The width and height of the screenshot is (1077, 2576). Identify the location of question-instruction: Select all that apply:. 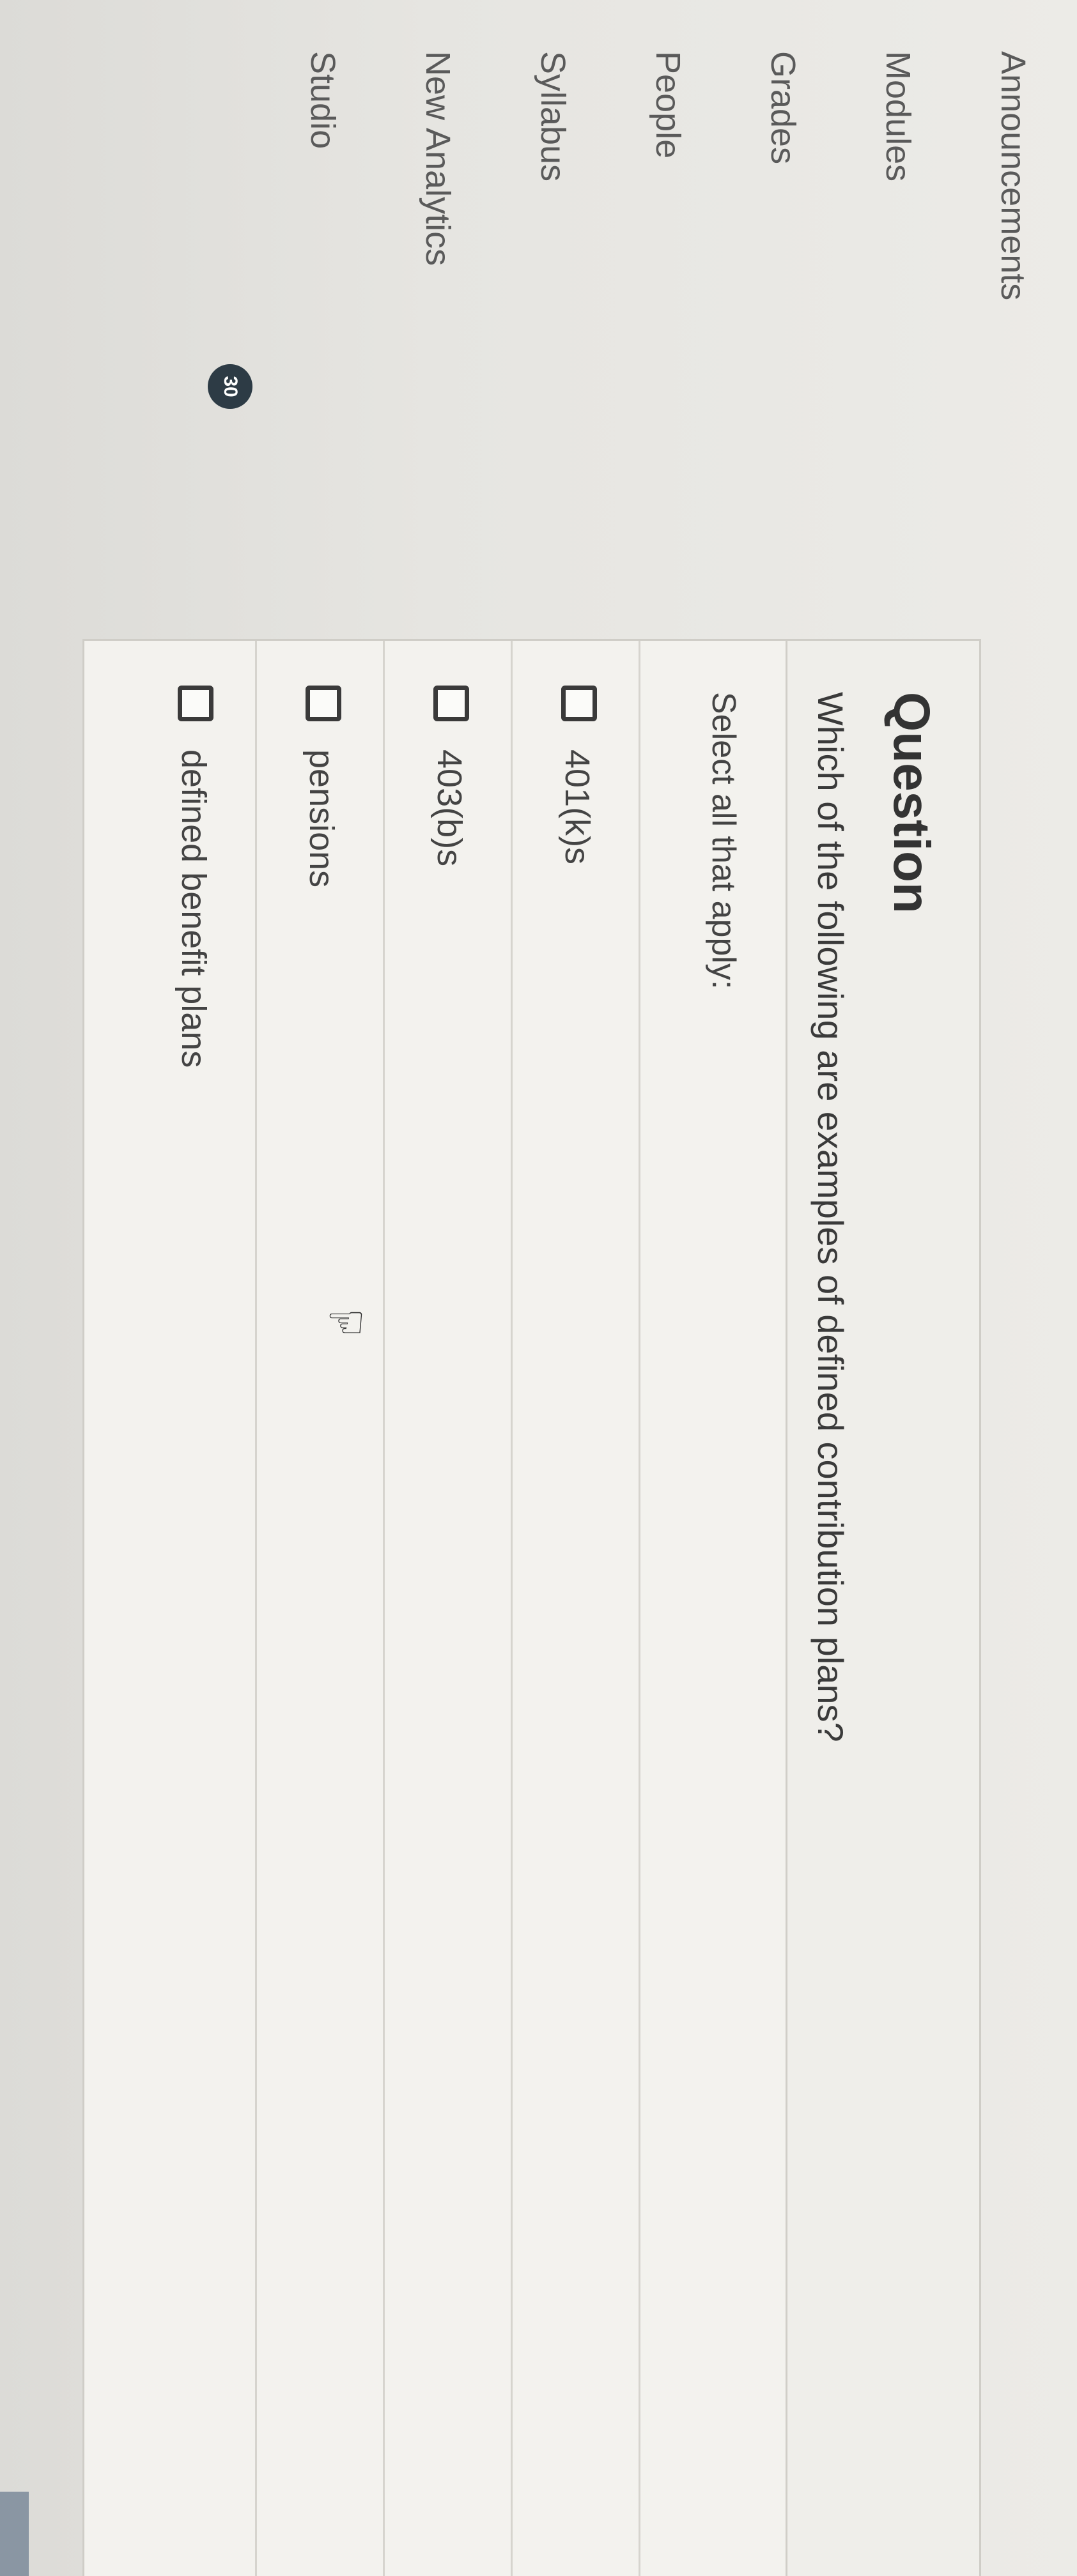
(723, 841).